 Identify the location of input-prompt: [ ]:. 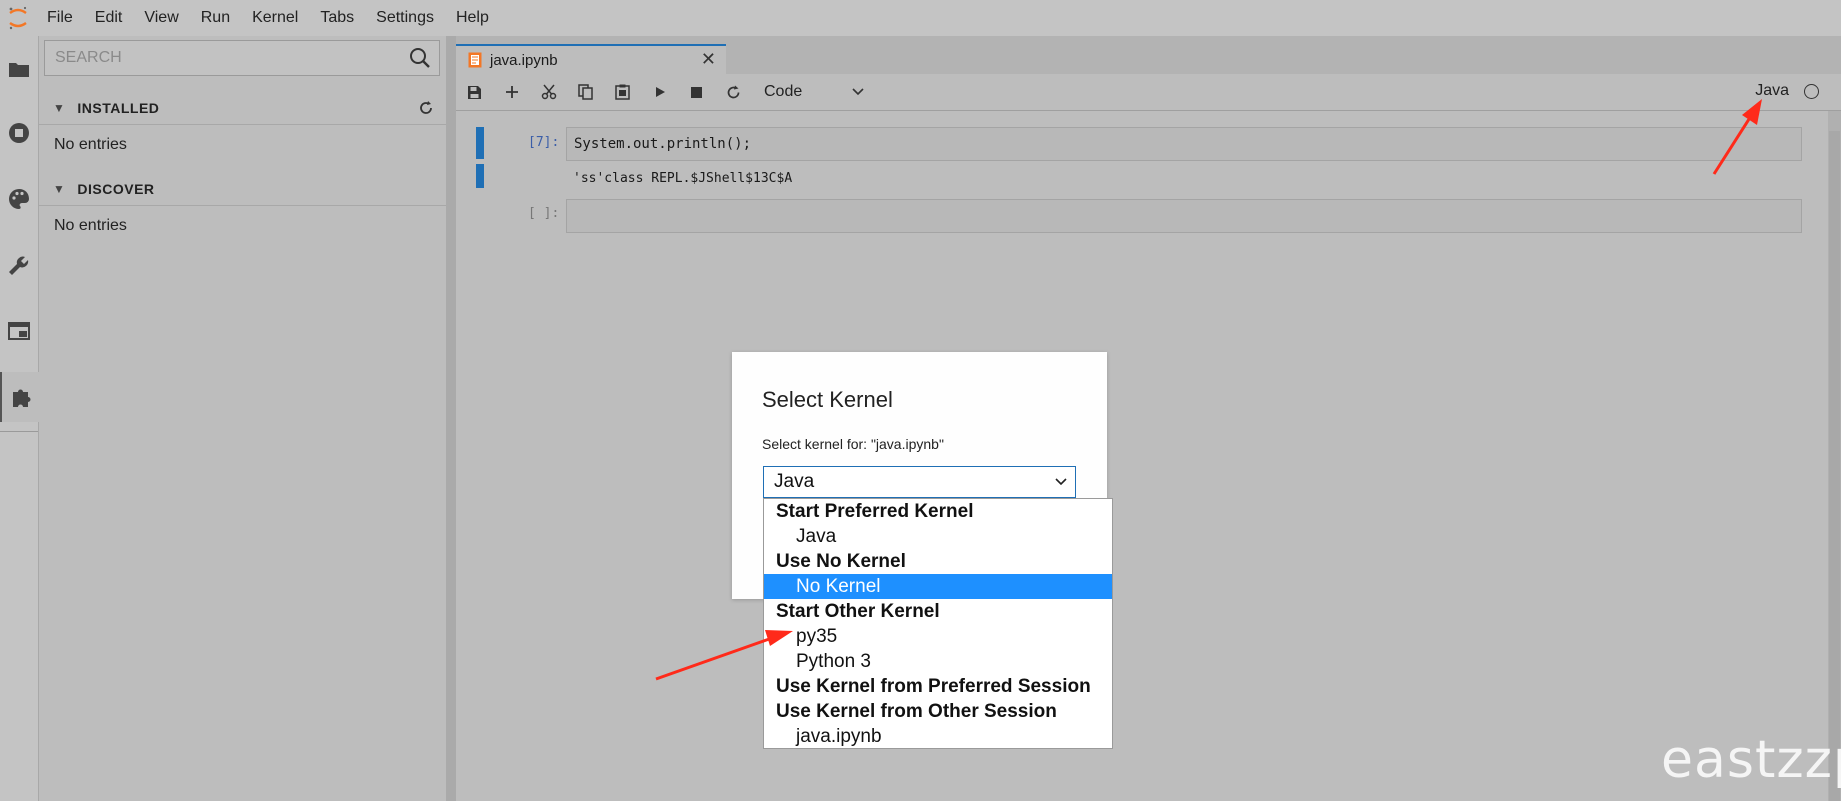
(544, 213).